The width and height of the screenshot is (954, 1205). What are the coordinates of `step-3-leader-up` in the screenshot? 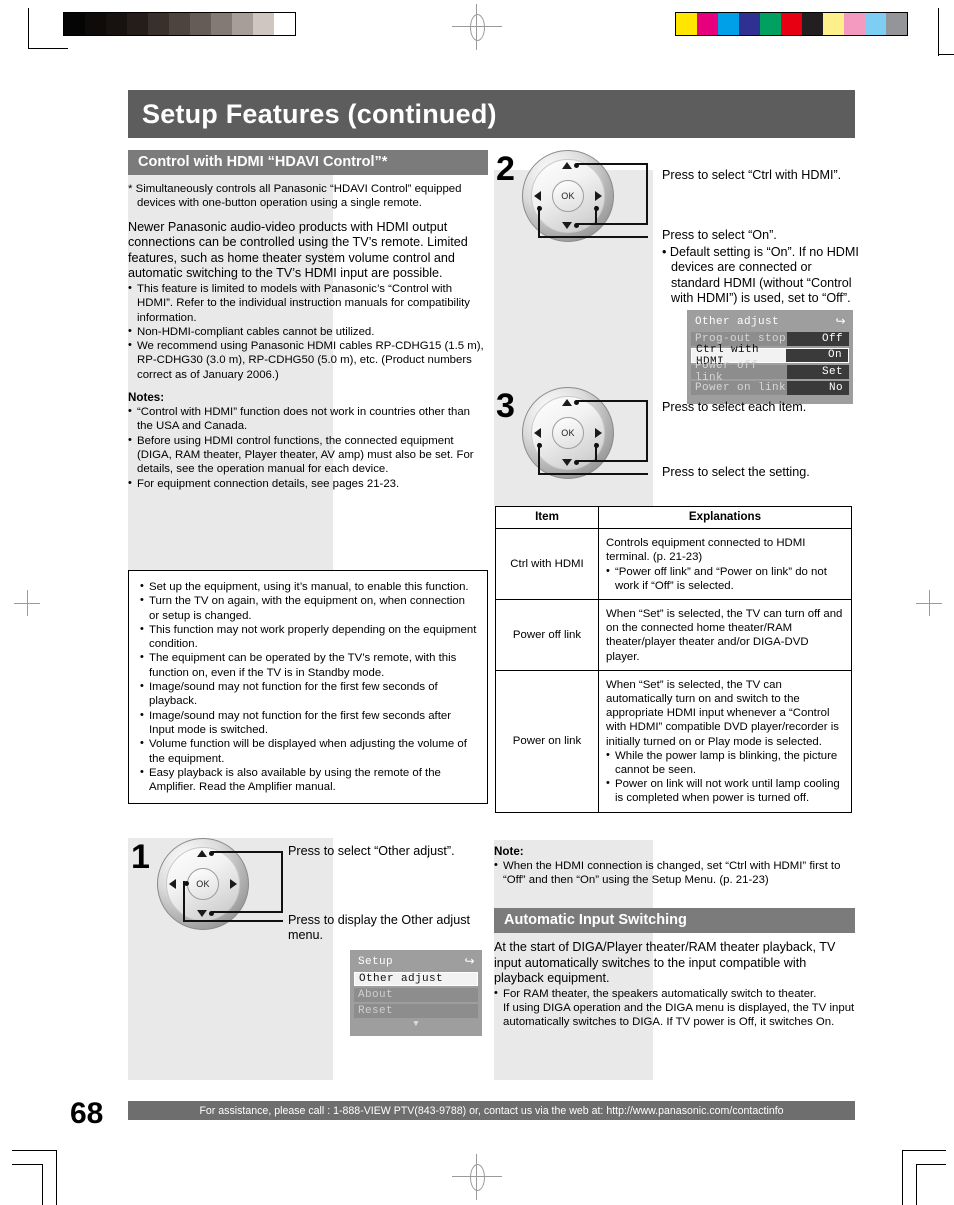 It's located at (612, 401).